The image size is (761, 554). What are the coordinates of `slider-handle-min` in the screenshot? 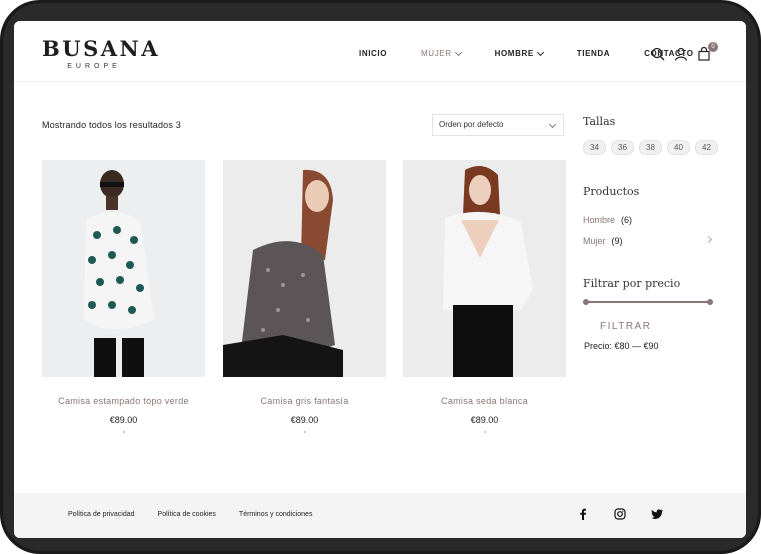 It's located at (586, 302).